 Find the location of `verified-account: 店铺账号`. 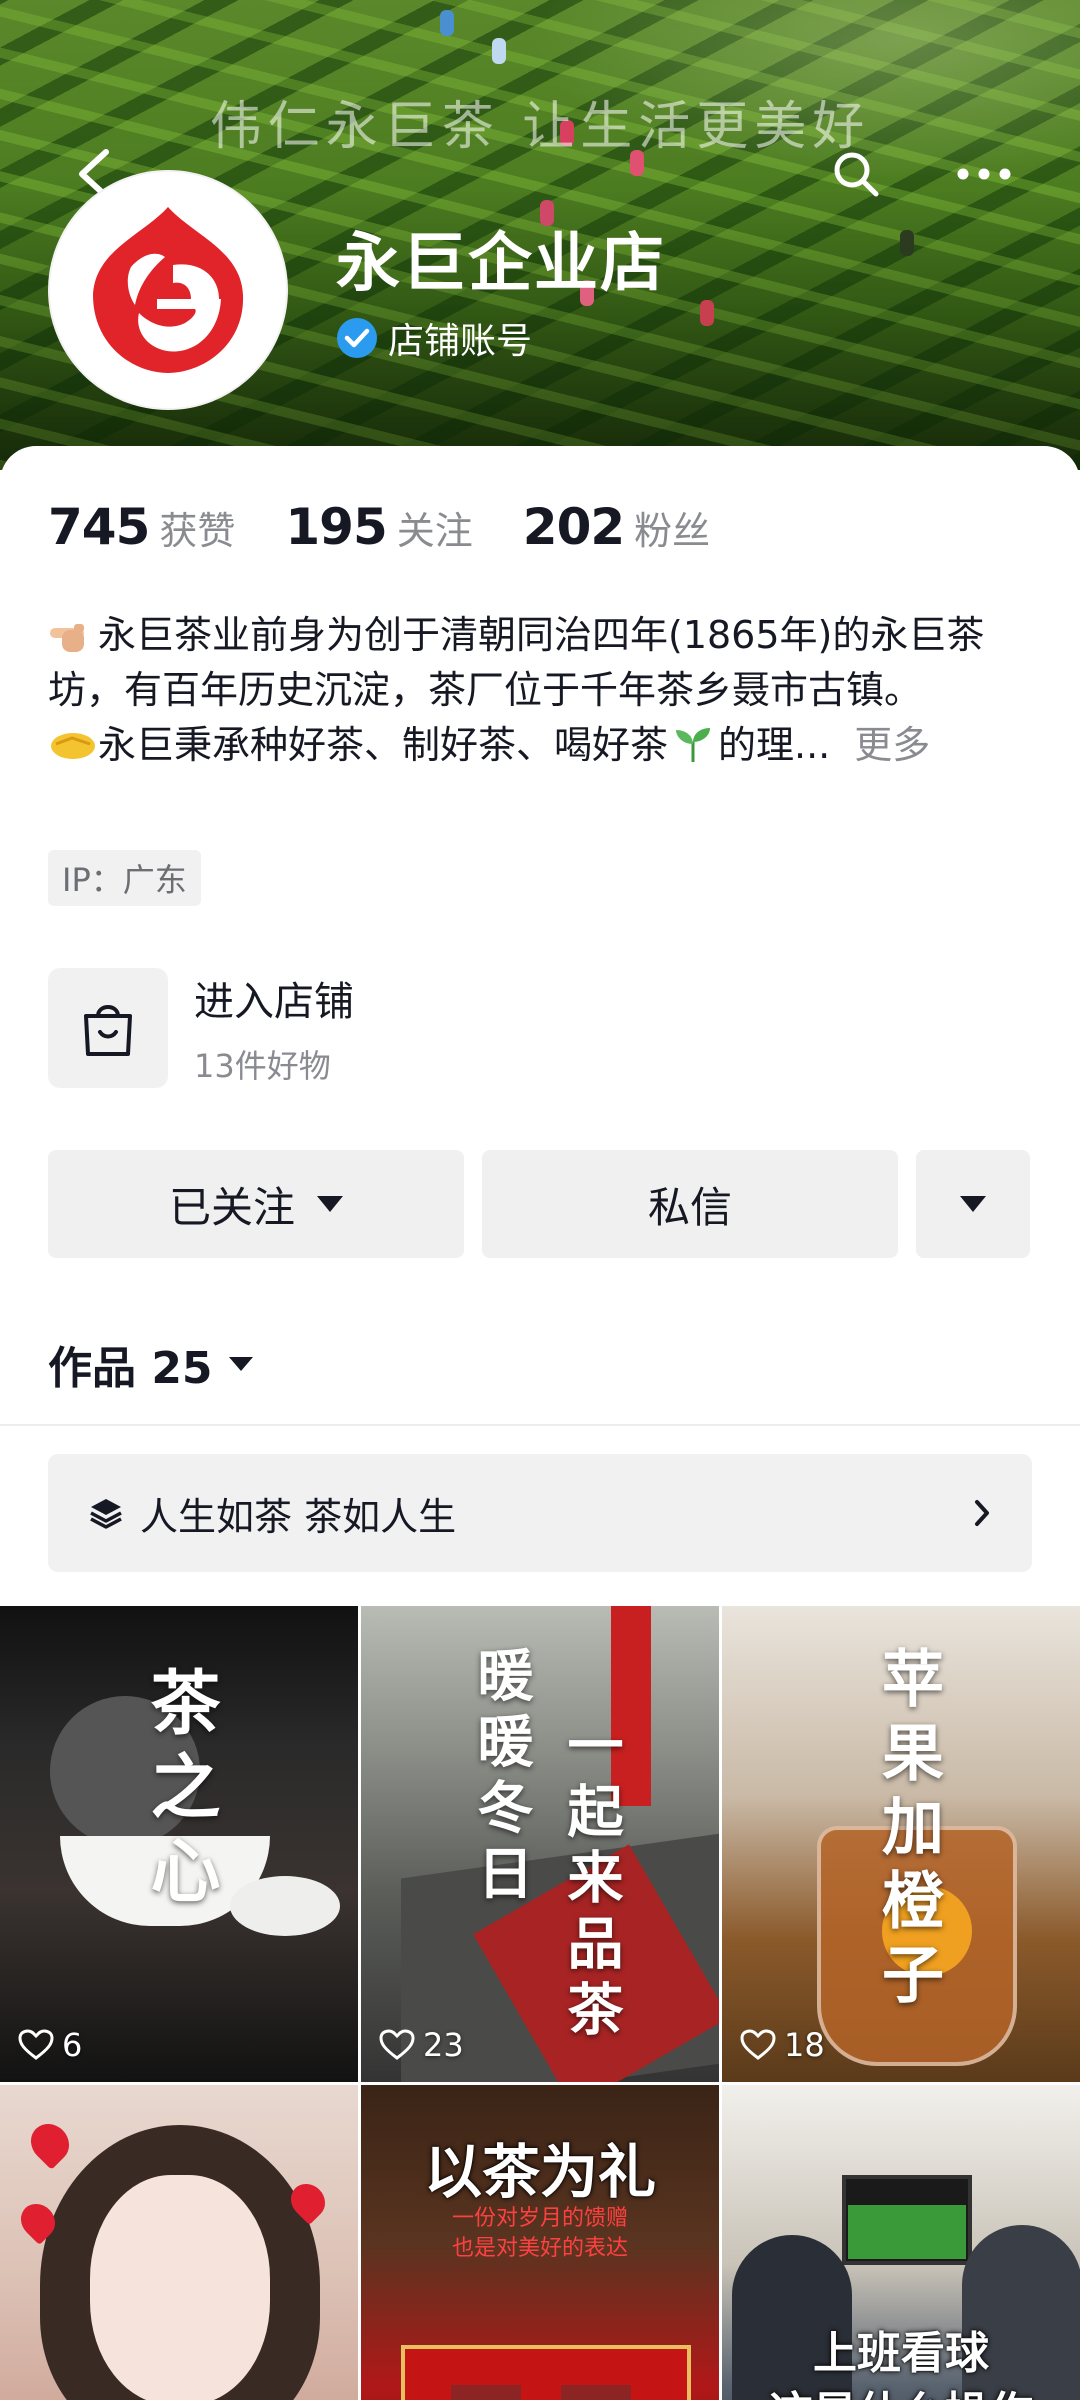

verified-account: 店铺账号 is located at coordinates (434, 338).